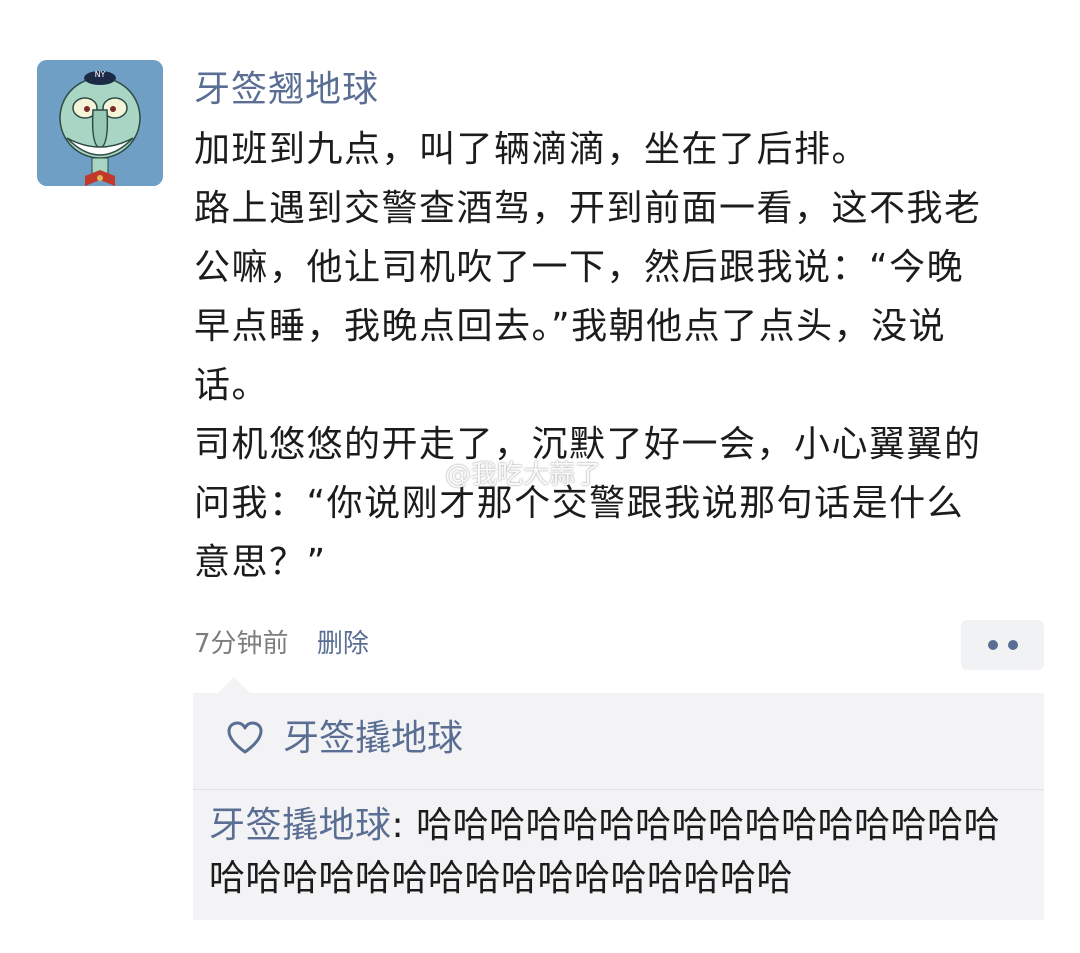 This screenshot has height=953, width=1080. I want to click on more-actions-button, so click(1002, 645).